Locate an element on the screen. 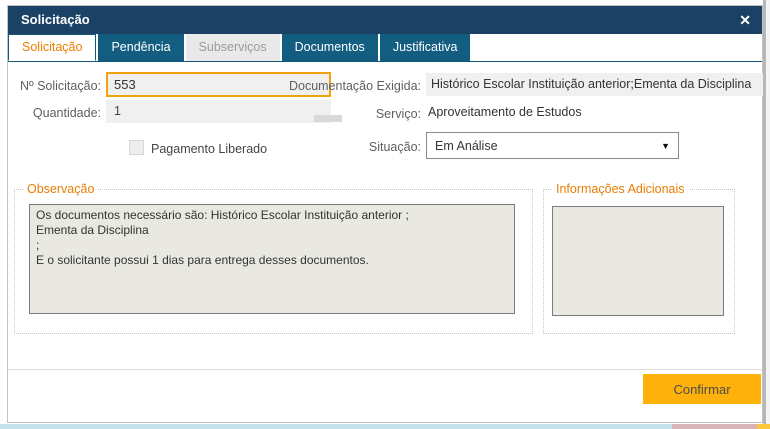 The height and width of the screenshot is (429, 770). dialog-title: Solicitação is located at coordinates (55, 19).